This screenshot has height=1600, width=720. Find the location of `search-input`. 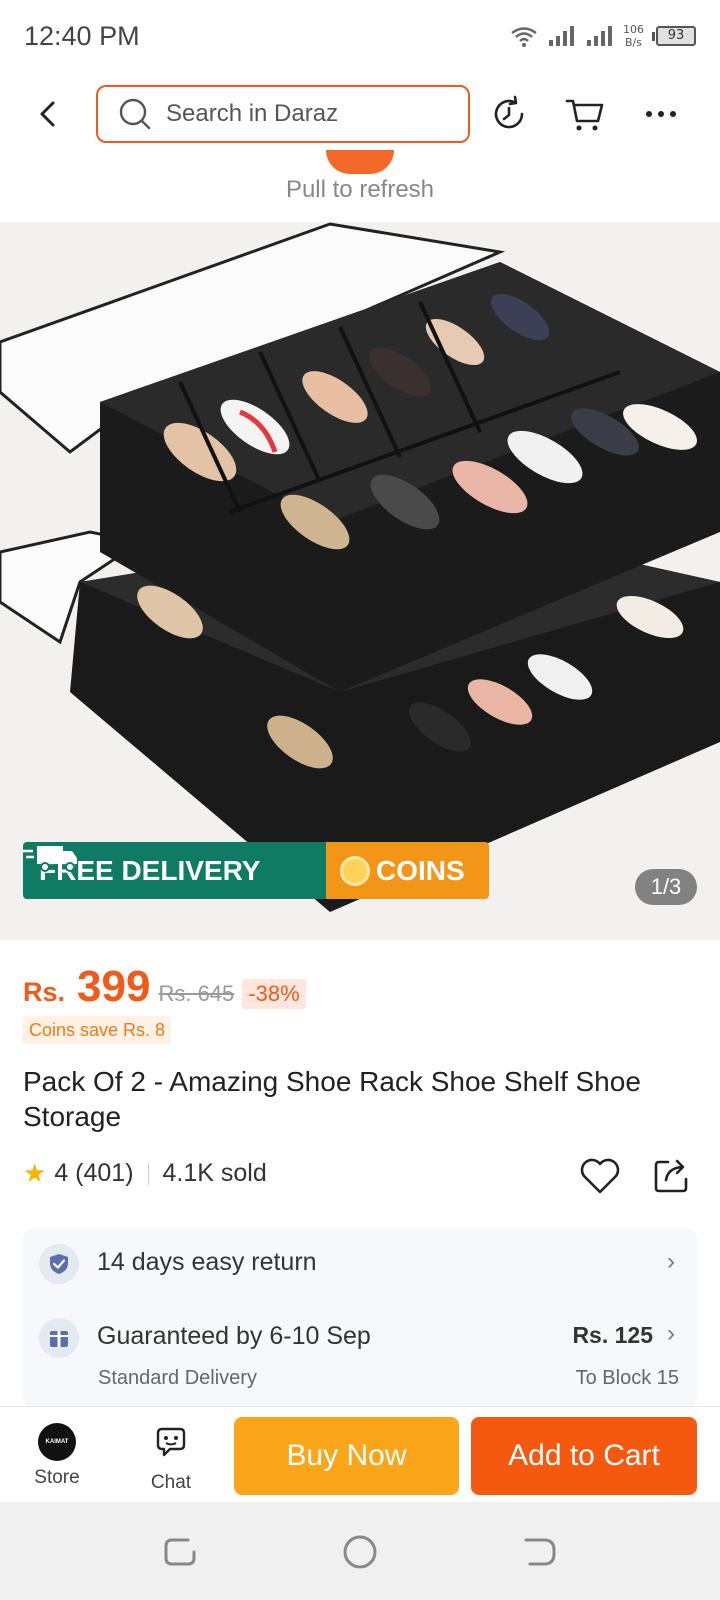

search-input is located at coordinates (296, 114).